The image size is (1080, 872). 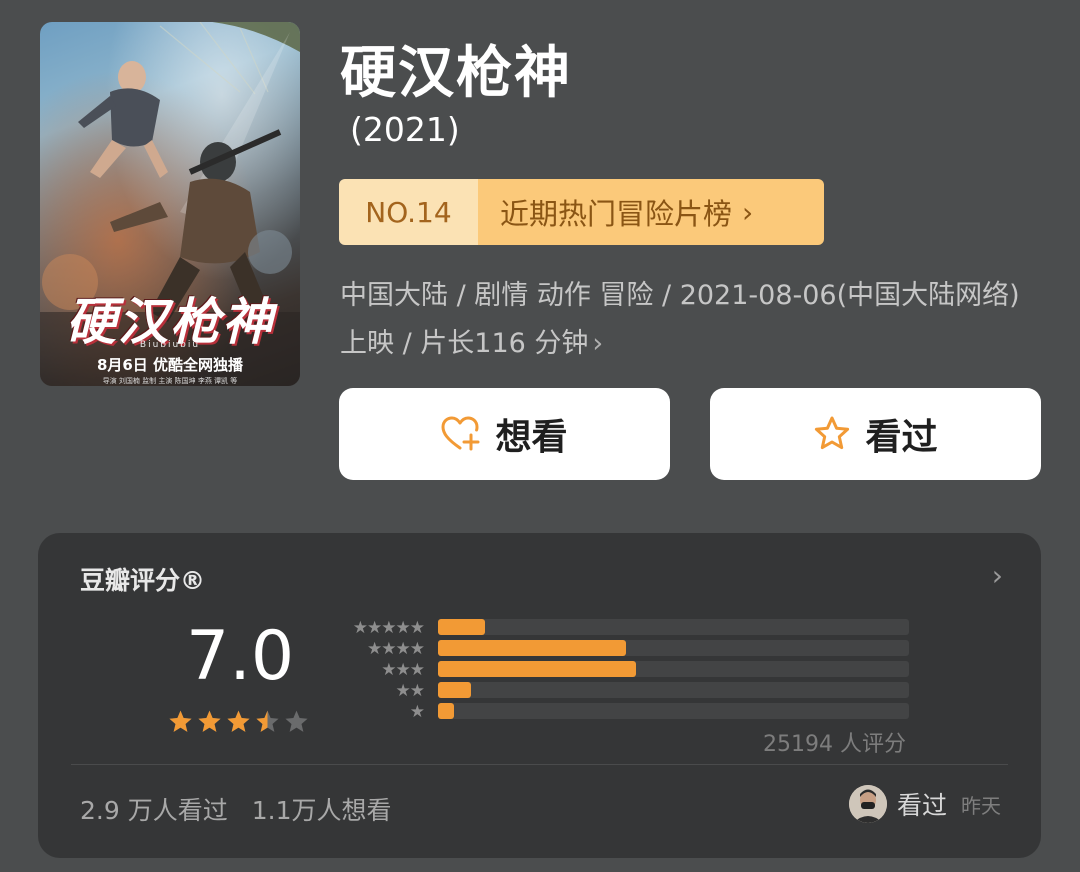 I want to click on watched-button: 看过, so click(x=875, y=434).